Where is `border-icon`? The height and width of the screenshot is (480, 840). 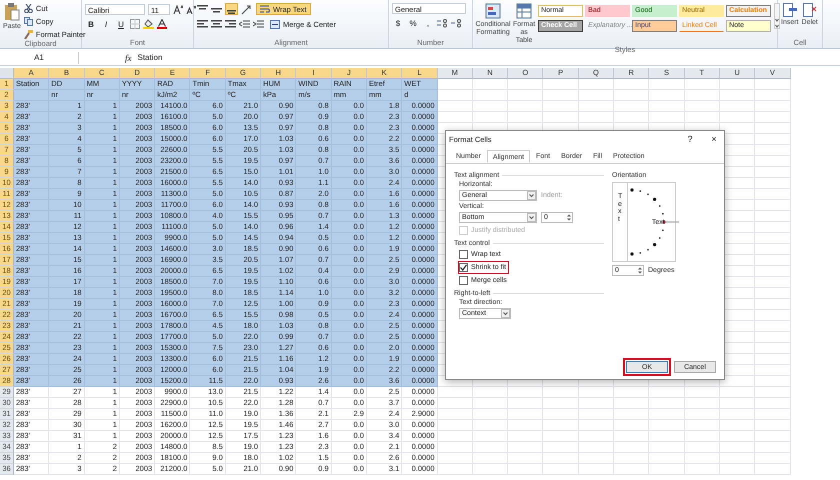
border-icon is located at coordinates (135, 24).